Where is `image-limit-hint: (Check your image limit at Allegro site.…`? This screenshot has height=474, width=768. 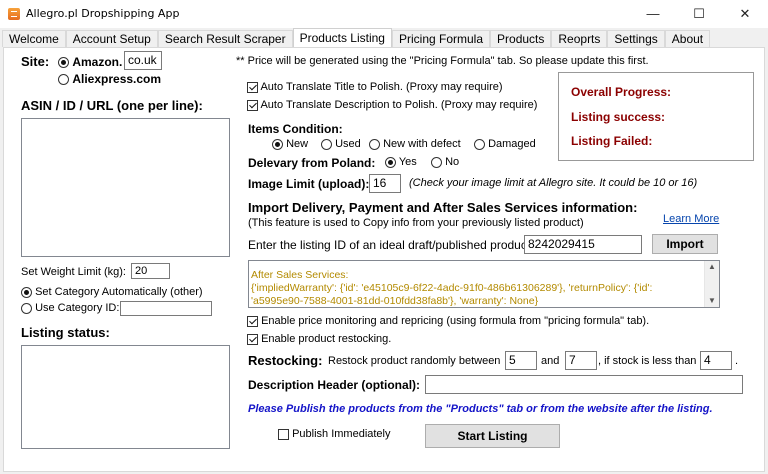 image-limit-hint: (Check your image limit at Allegro site.… is located at coordinates (553, 183).